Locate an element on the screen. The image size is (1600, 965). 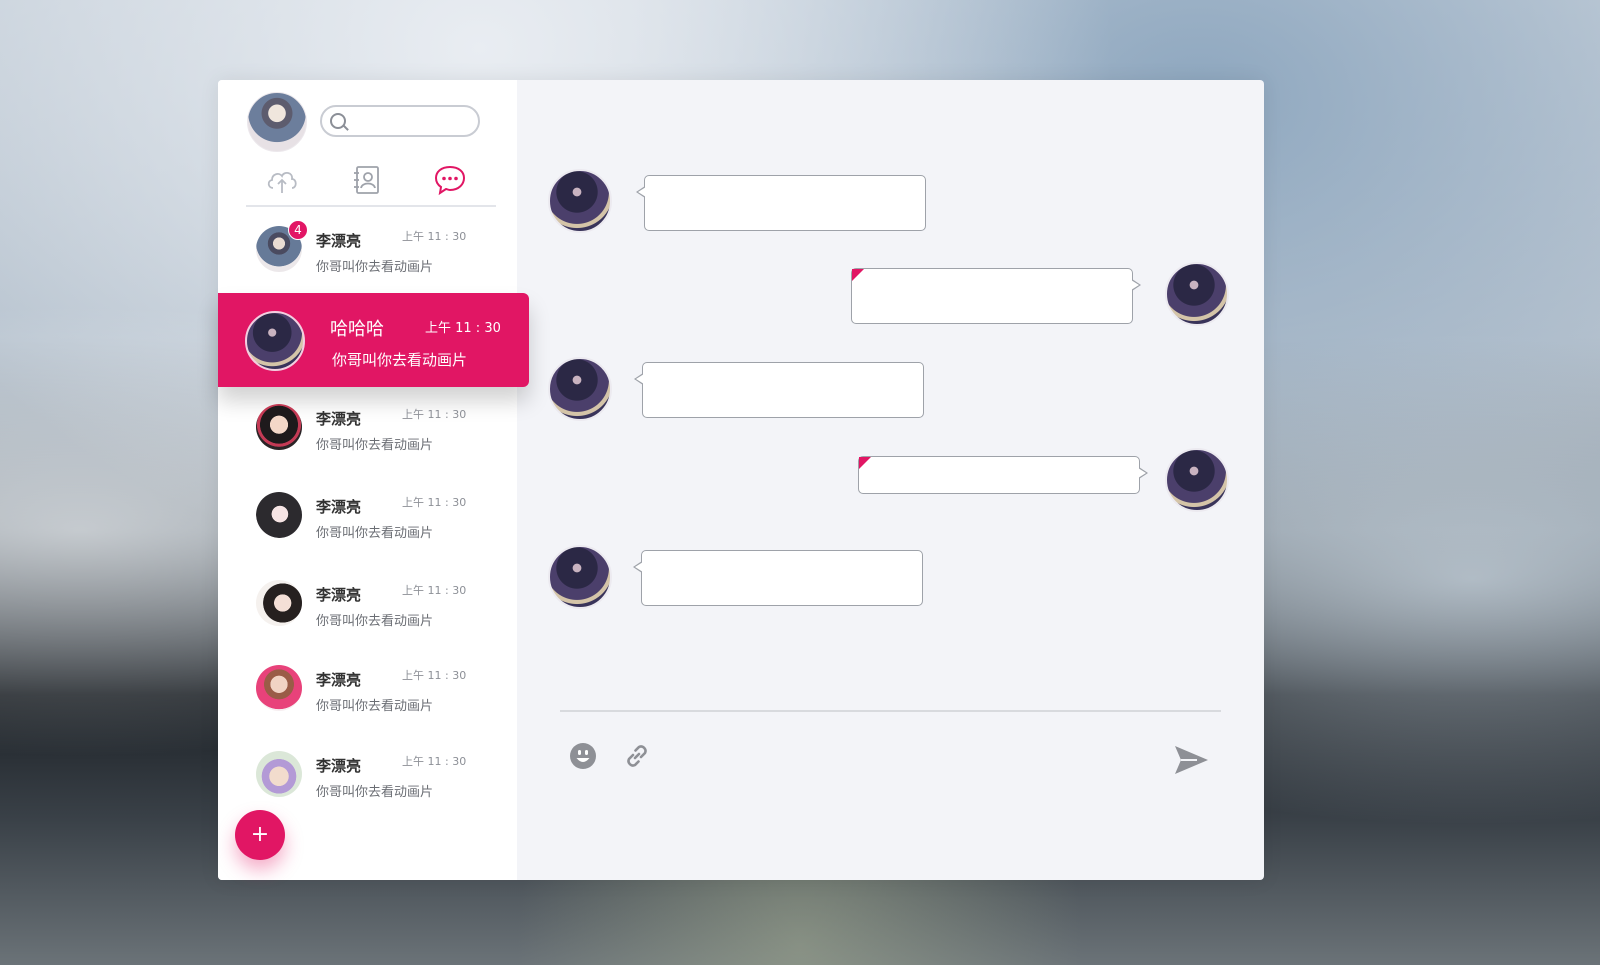
tab-cloud is located at coordinates (284, 180).